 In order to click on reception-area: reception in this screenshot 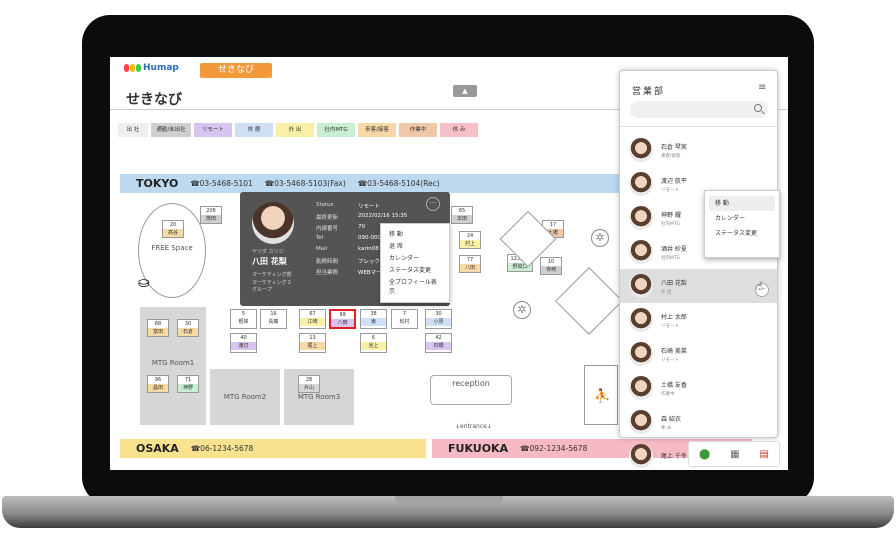, I will do `click(471, 390)`.